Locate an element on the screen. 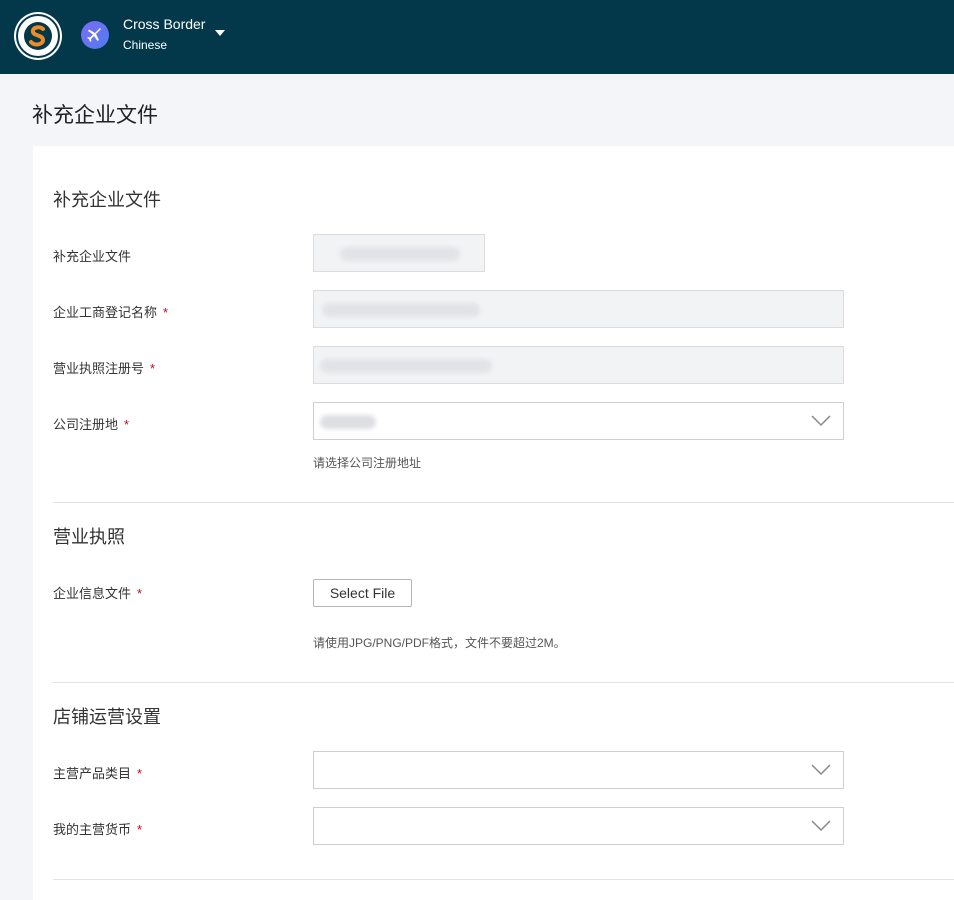 The image size is (954, 900). supplement-docs-field is located at coordinates (399, 253).